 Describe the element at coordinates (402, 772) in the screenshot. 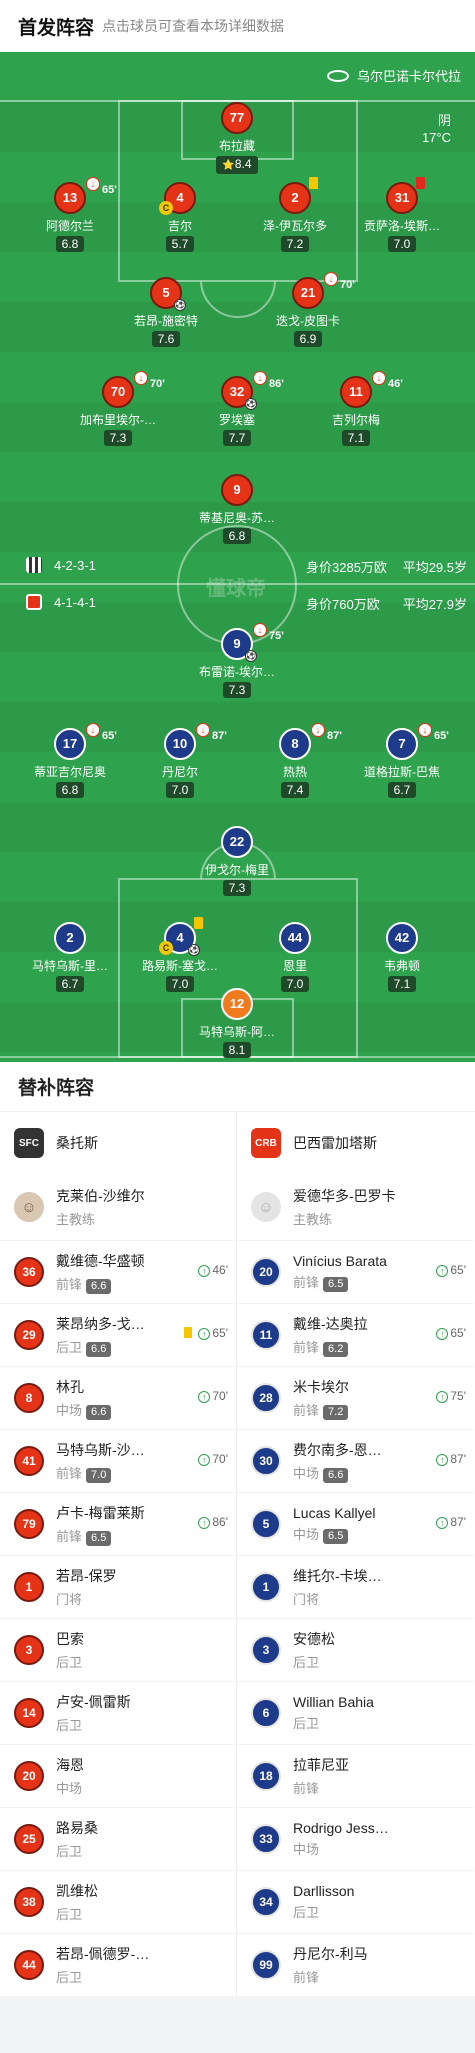

I see `player-name: 道格拉斯-巴焦` at that location.